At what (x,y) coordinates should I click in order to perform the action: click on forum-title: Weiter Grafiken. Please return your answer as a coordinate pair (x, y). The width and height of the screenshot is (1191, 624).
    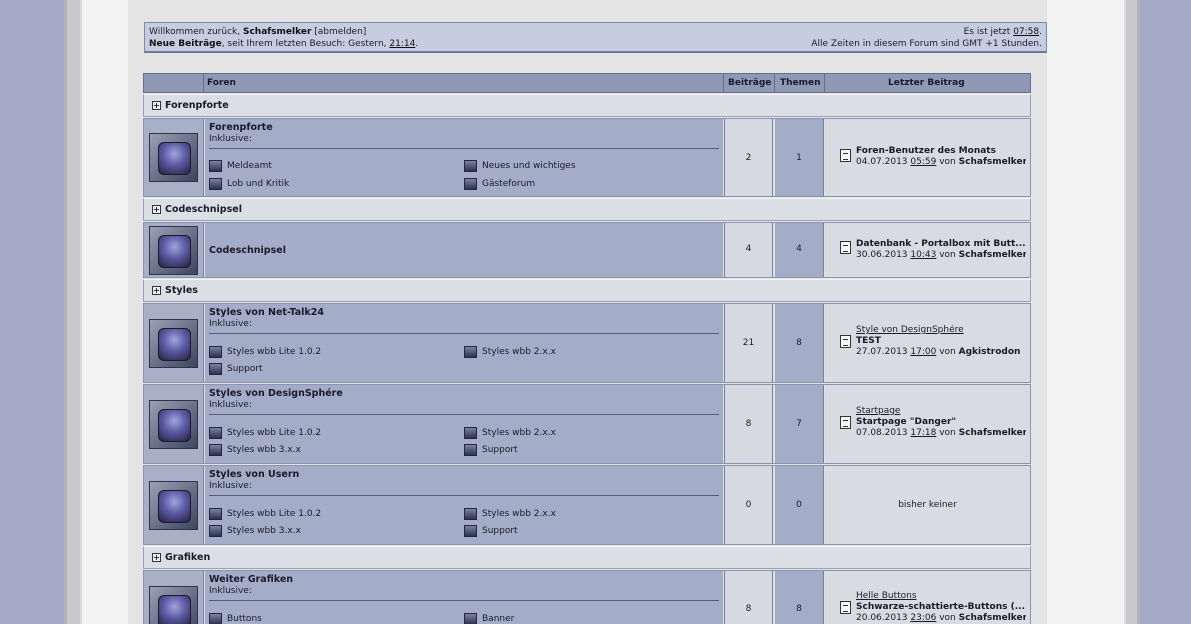
    Looking at the image, I should click on (464, 579).